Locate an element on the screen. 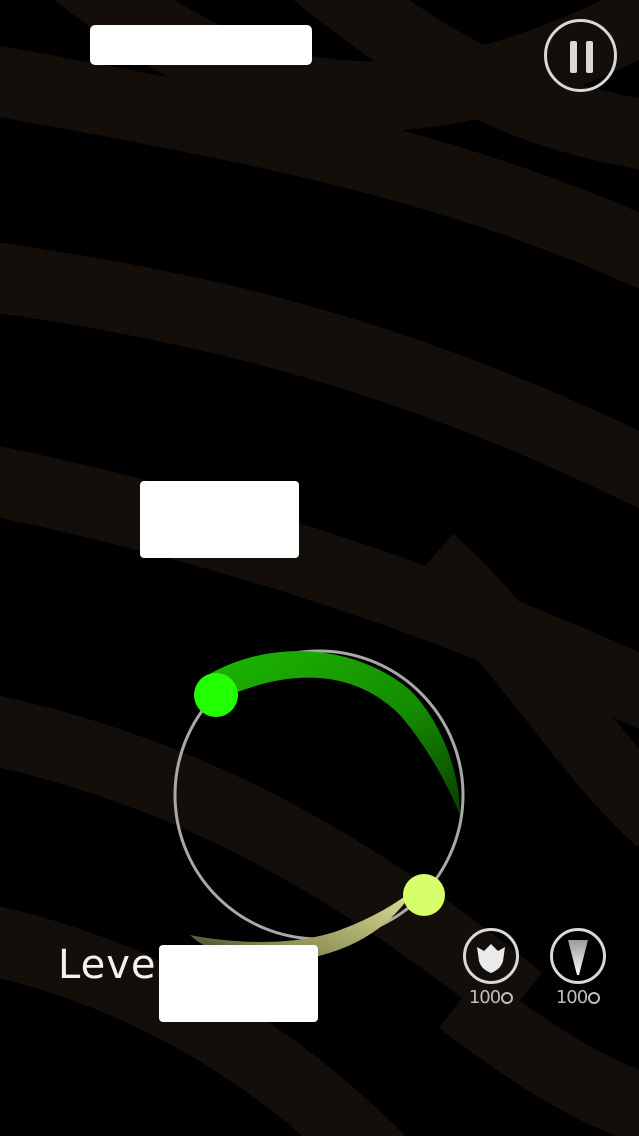  spike-icon is located at coordinates (578, 957).